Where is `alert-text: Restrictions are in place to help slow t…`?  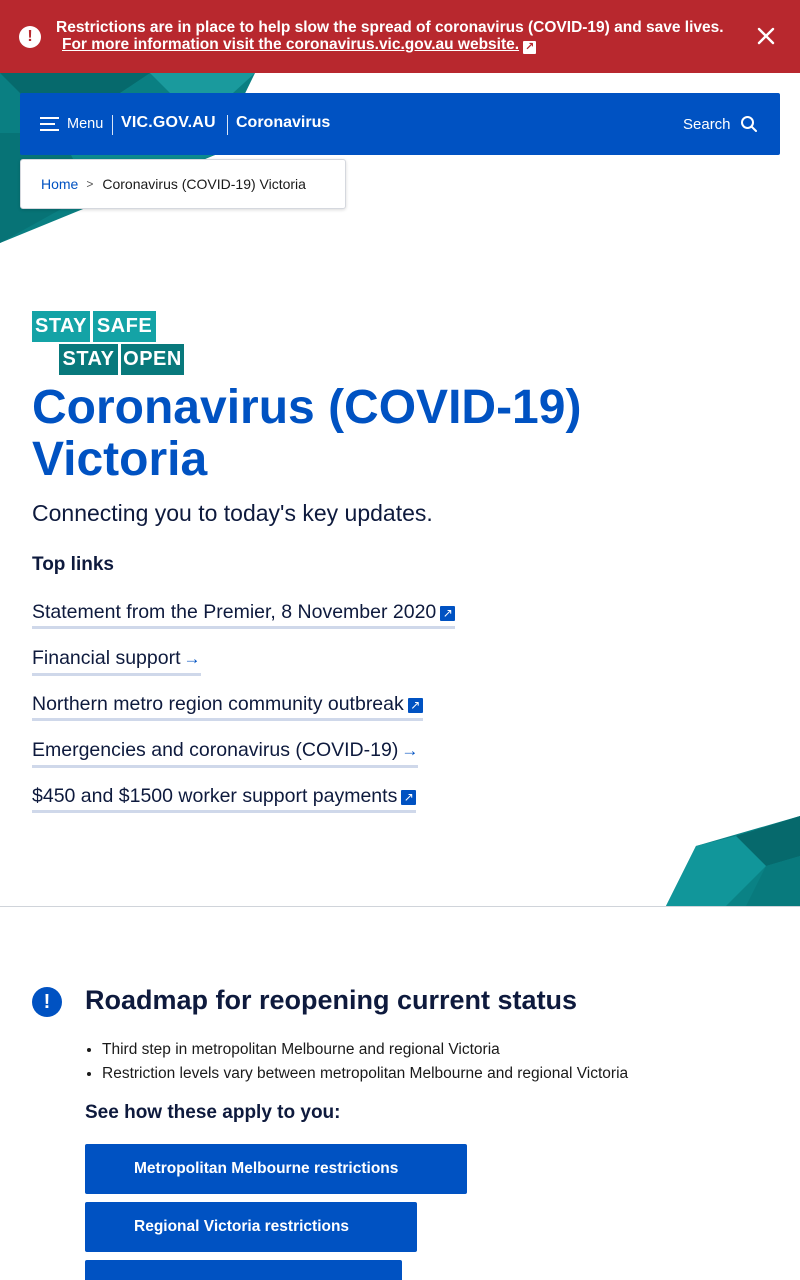 alert-text: Restrictions are in place to help slow t… is located at coordinates (390, 27).